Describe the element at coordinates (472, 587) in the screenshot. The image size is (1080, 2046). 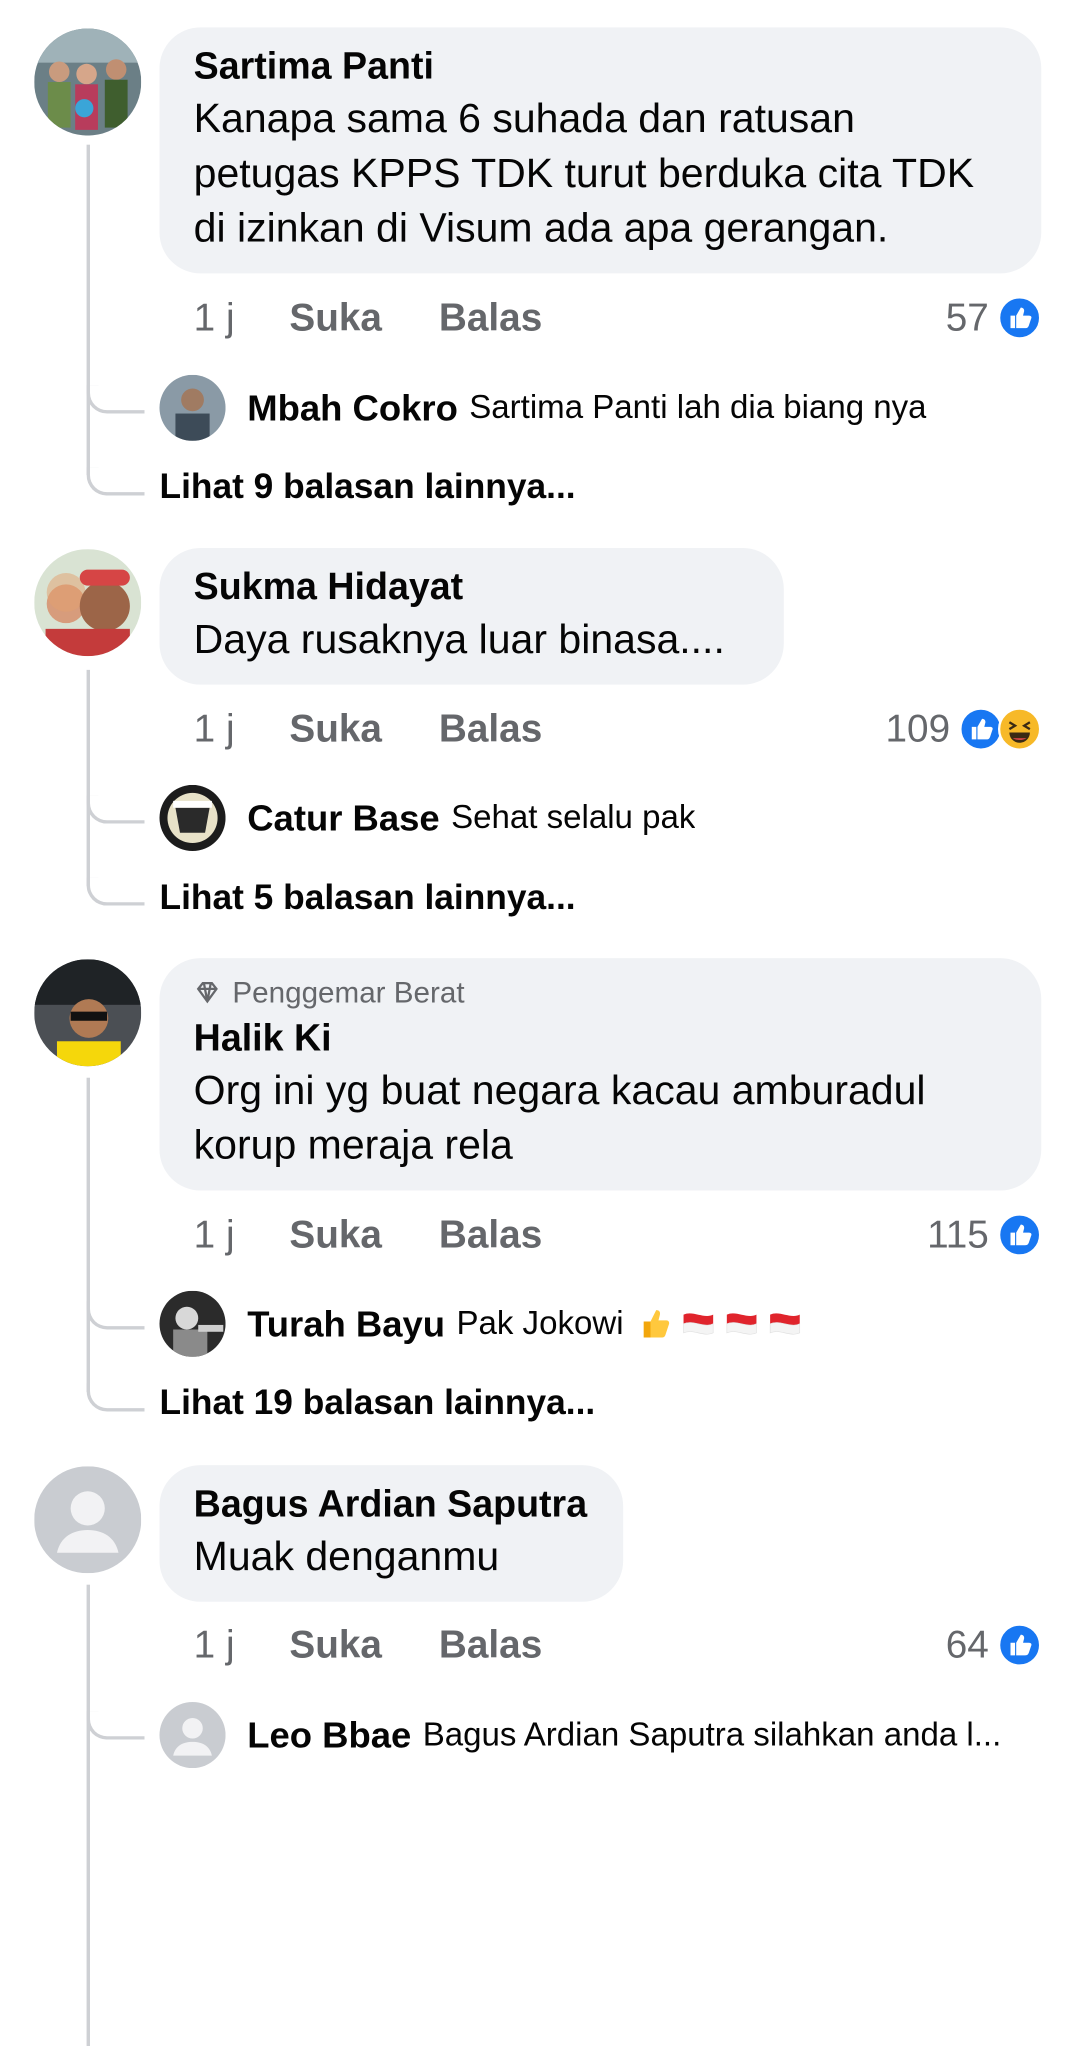
I see `comment-author: Sukma Hidayat` at that location.